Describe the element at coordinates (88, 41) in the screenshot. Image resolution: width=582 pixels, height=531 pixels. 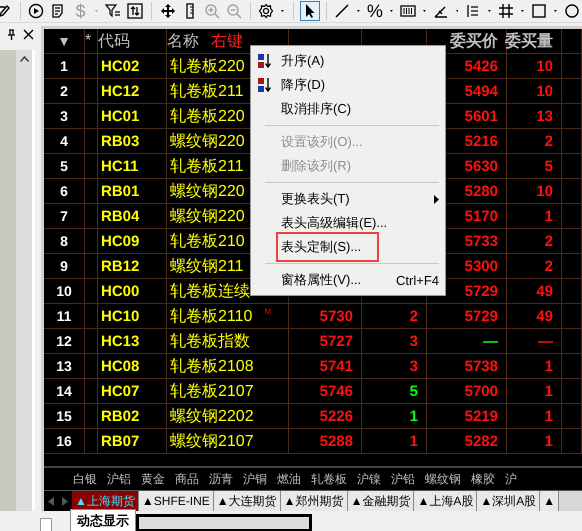
I see `column-header: *` at that location.